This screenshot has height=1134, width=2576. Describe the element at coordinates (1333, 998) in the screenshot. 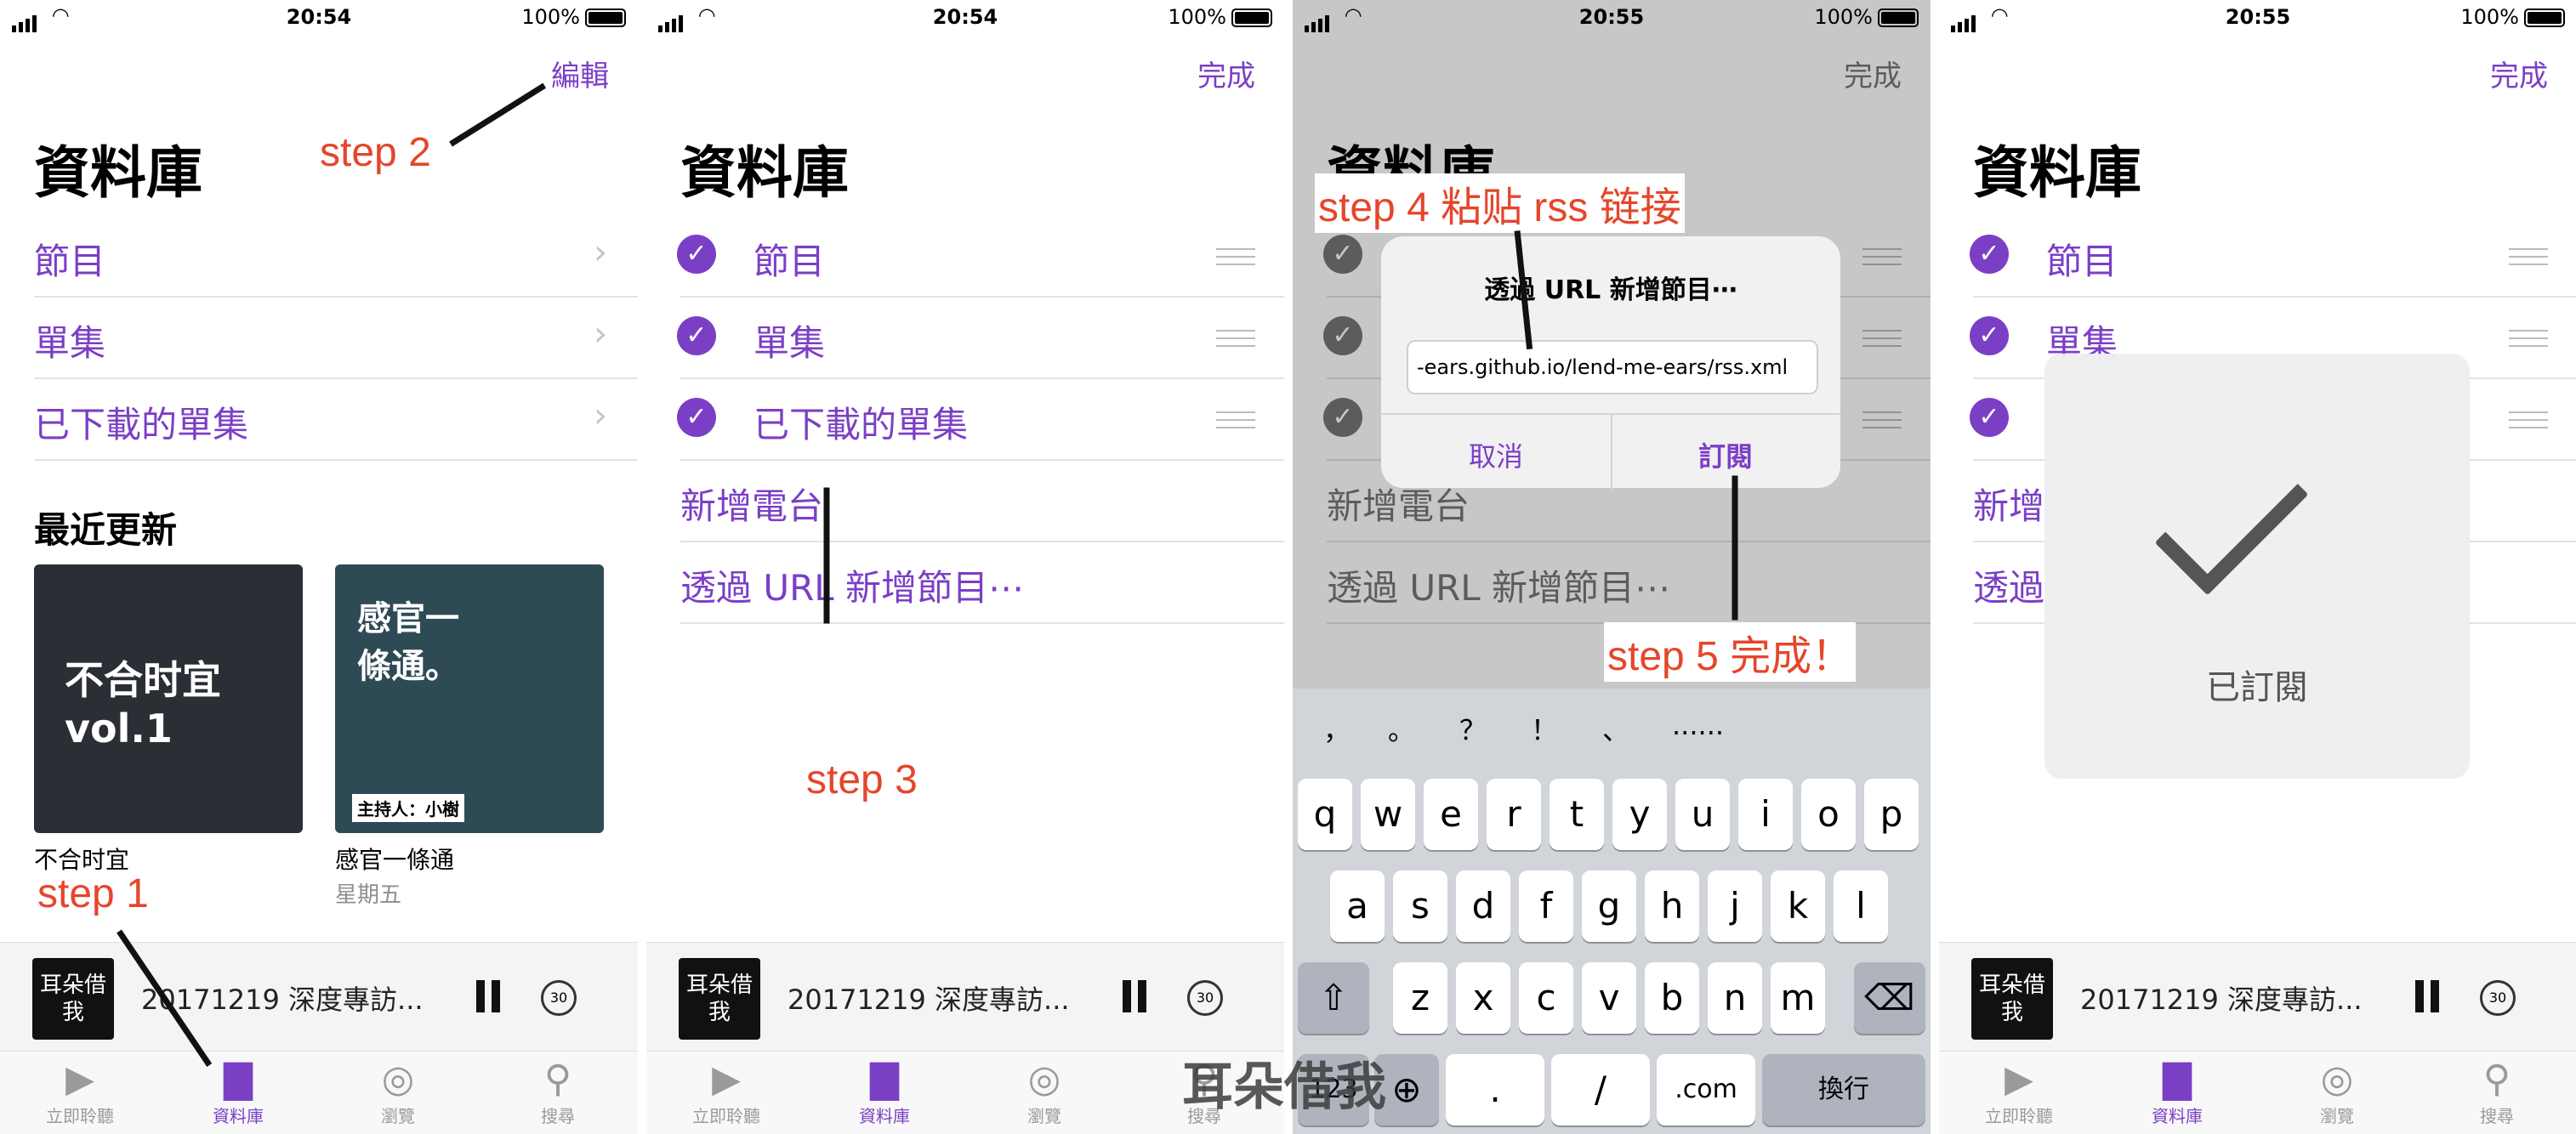

I see `shift-key: ⇧` at that location.